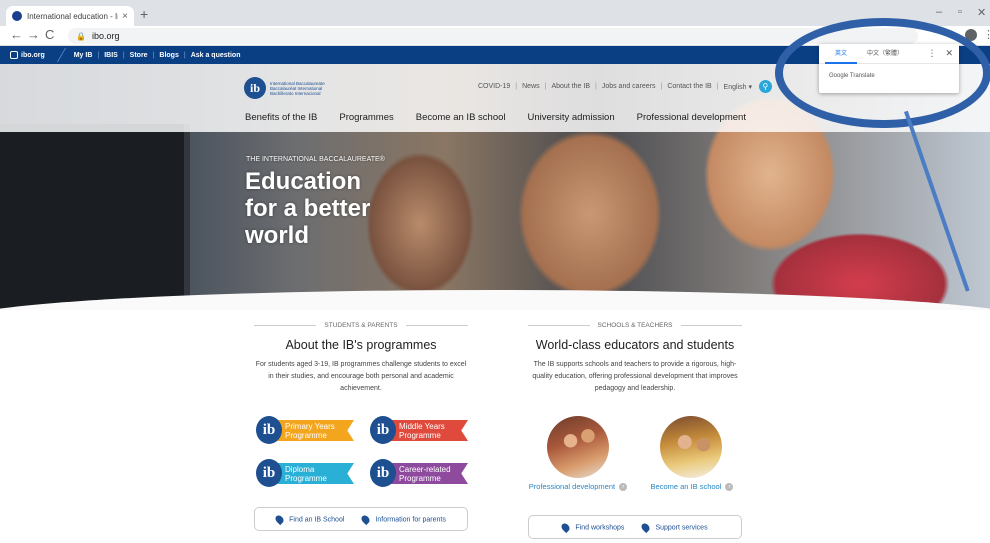 Image resolution: width=990 pixels, height=543 pixels. Describe the element at coordinates (592, 527) in the screenshot. I see `find-workshops-link: Find workshops` at that location.